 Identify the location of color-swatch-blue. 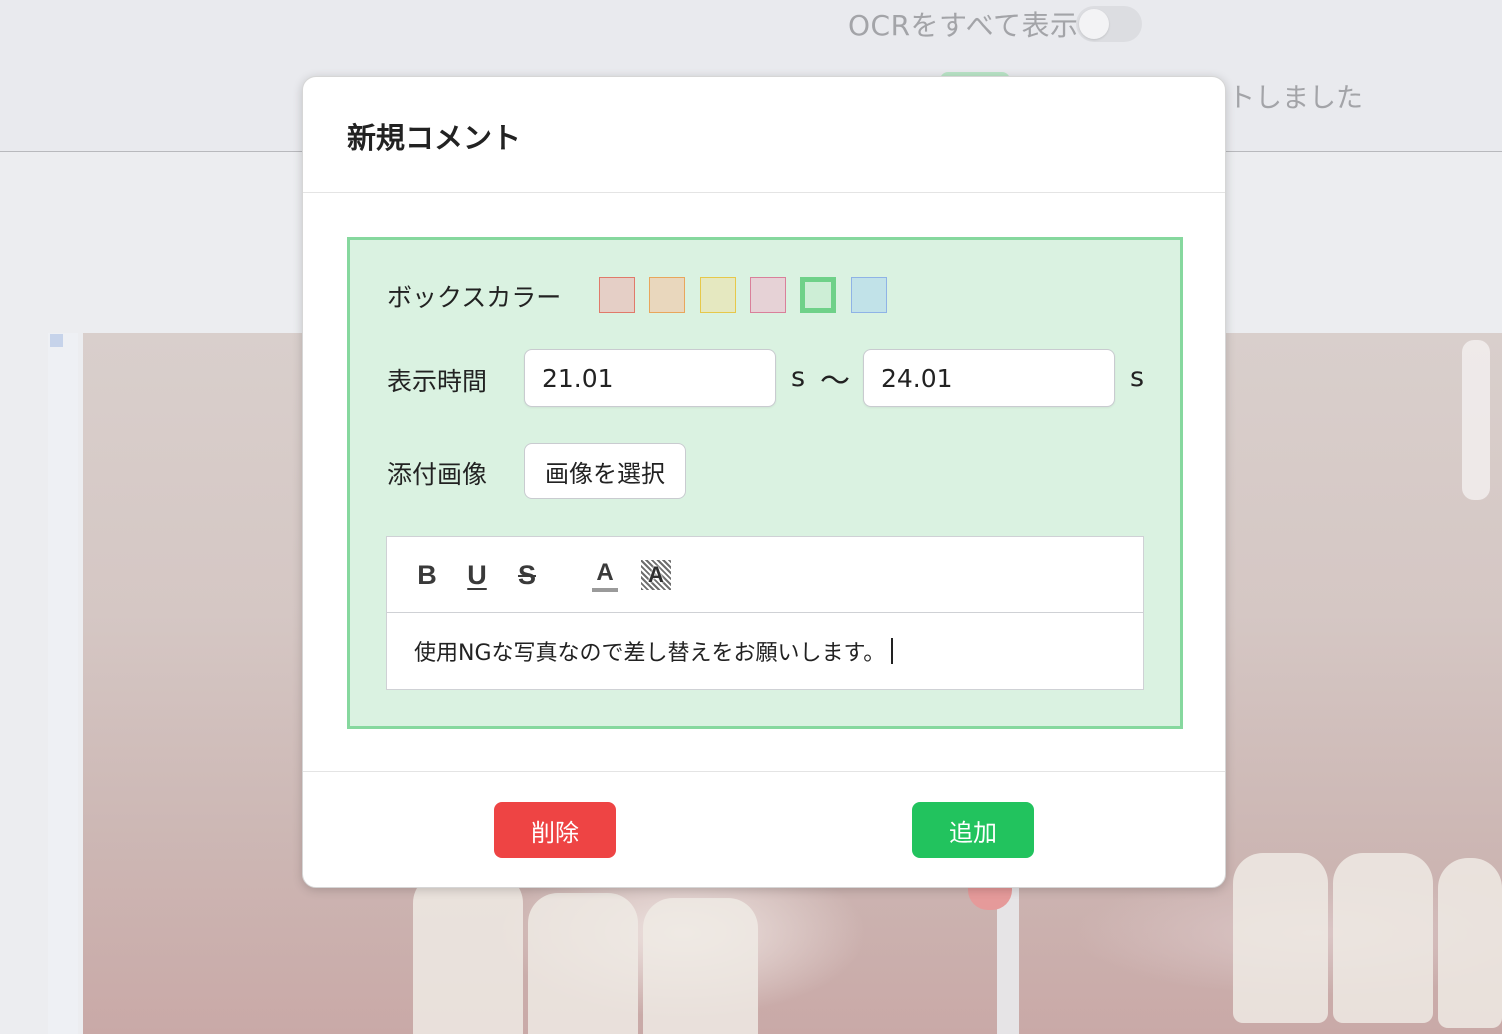
(869, 295).